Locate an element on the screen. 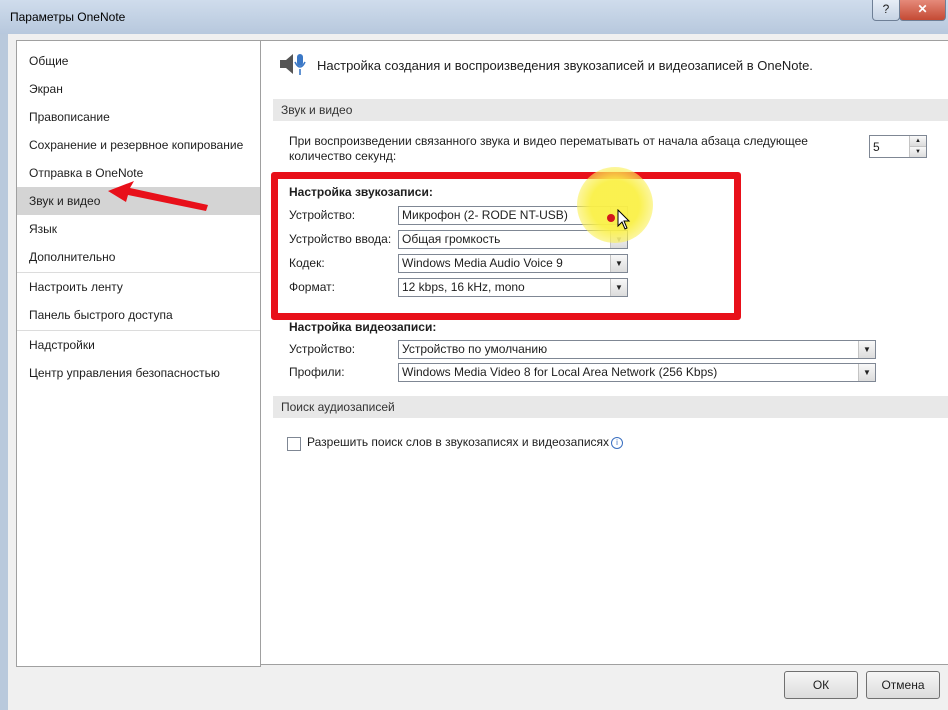  rewind-seconds-value: 5 is located at coordinates (876, 147).